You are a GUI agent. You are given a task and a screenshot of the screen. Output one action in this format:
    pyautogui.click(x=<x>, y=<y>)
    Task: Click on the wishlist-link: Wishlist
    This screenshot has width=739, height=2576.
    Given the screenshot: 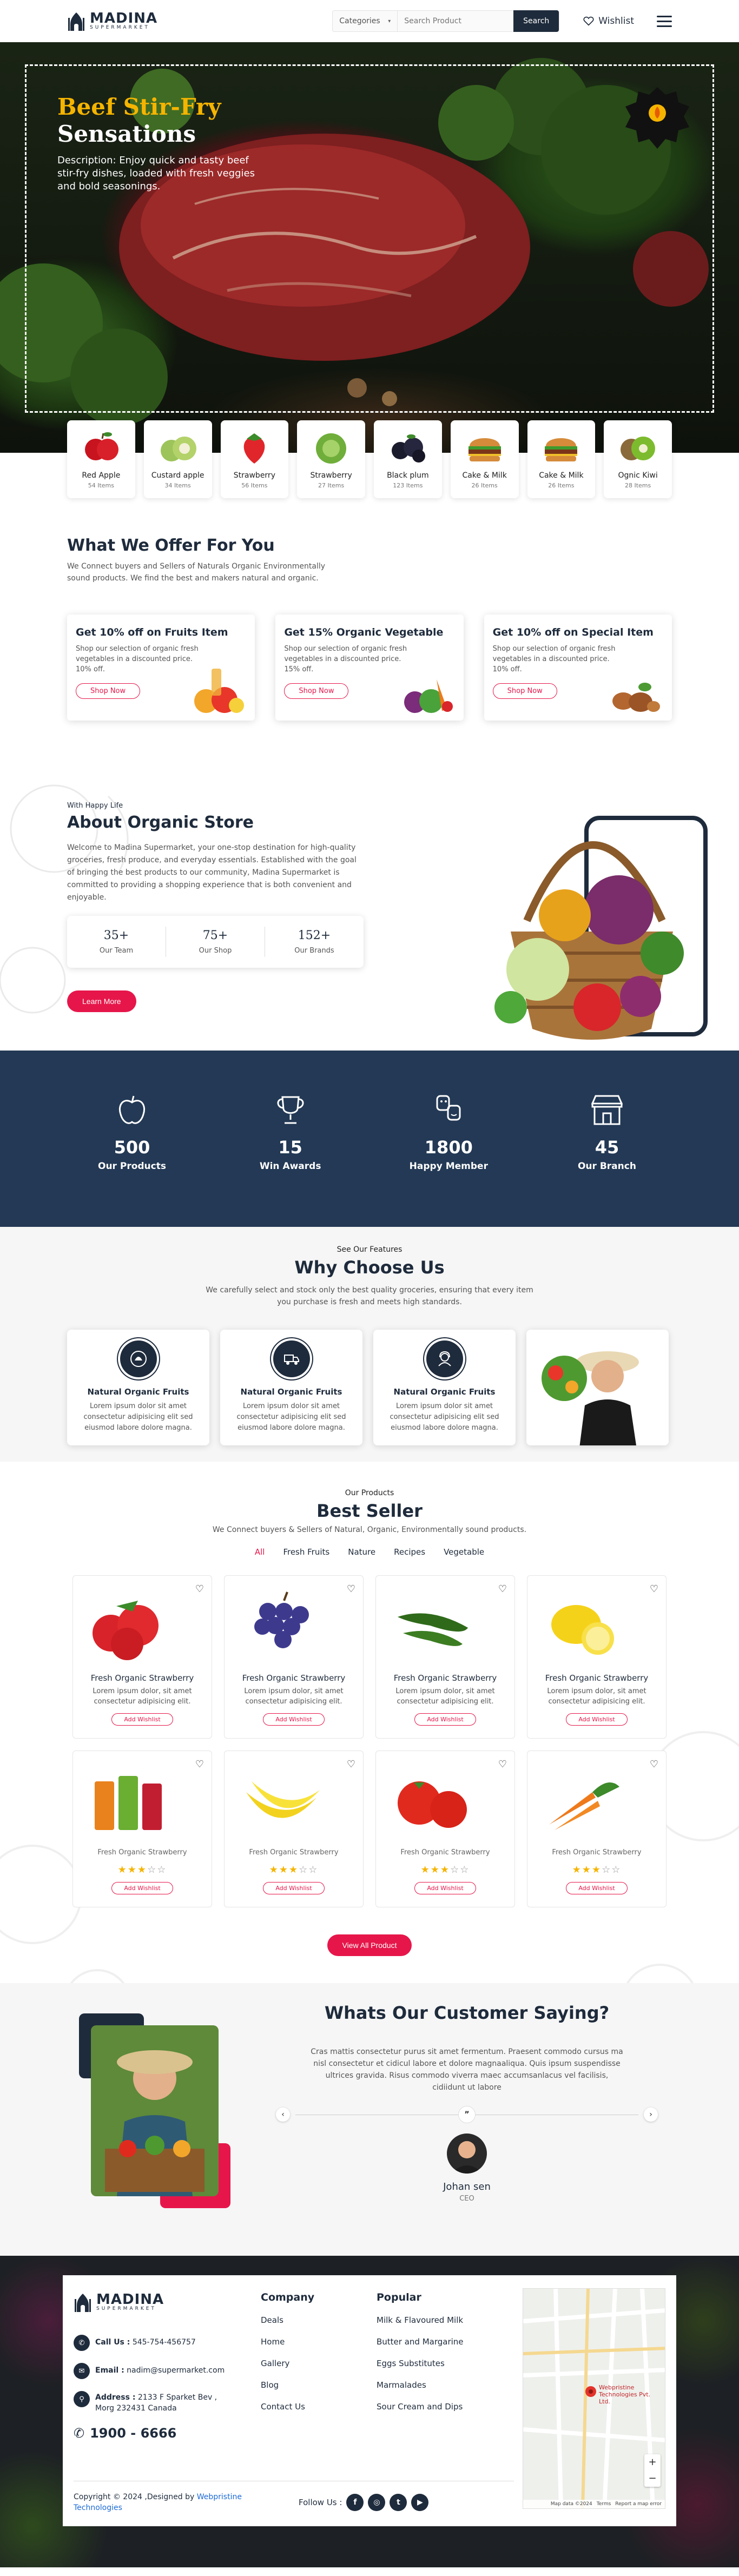 What is the action you would take?
    pyautogui.click(x=609, y=21)
    